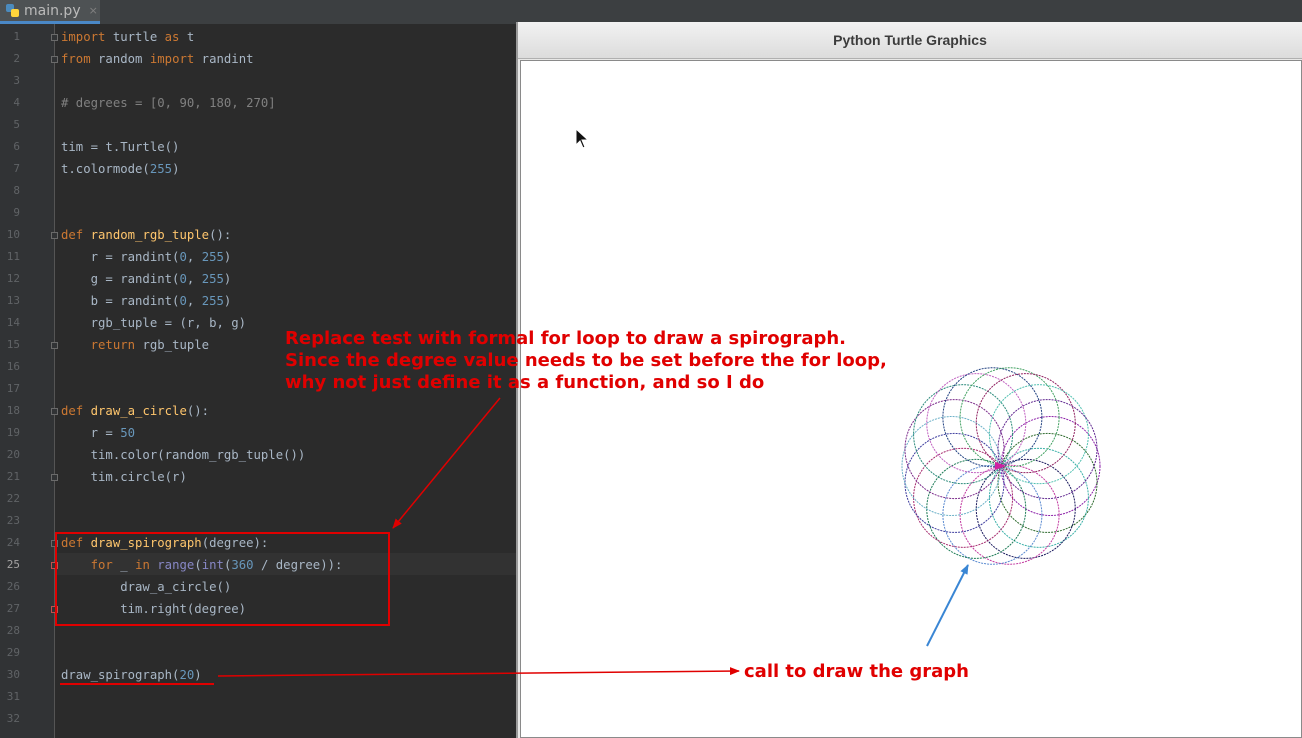  I want to click on line-number: 6, so click(16, 146).